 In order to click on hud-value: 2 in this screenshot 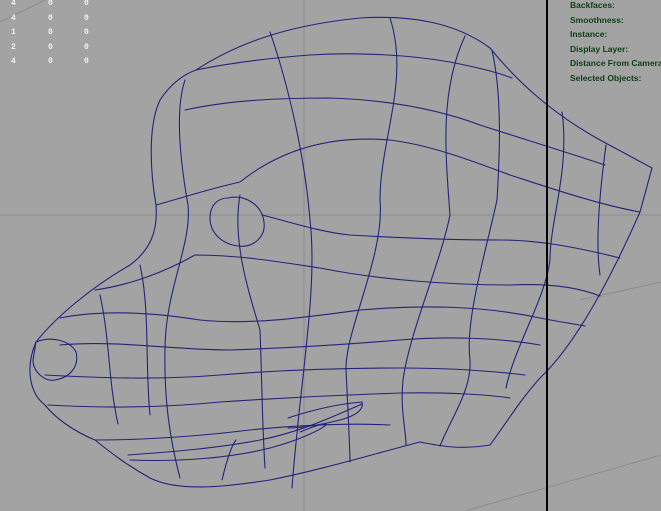, I will do `click(13, 47)`.